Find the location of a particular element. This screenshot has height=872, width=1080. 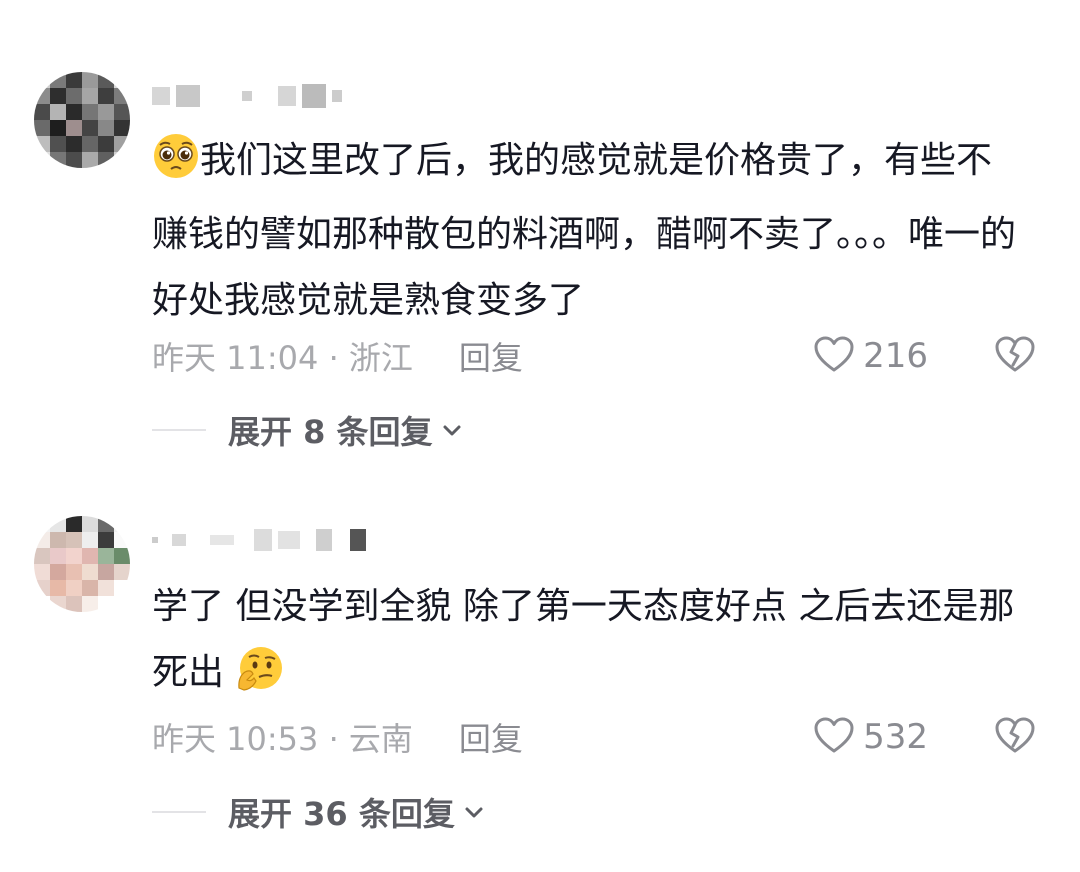

like-button: 532 is located at coordinates (870, 737).